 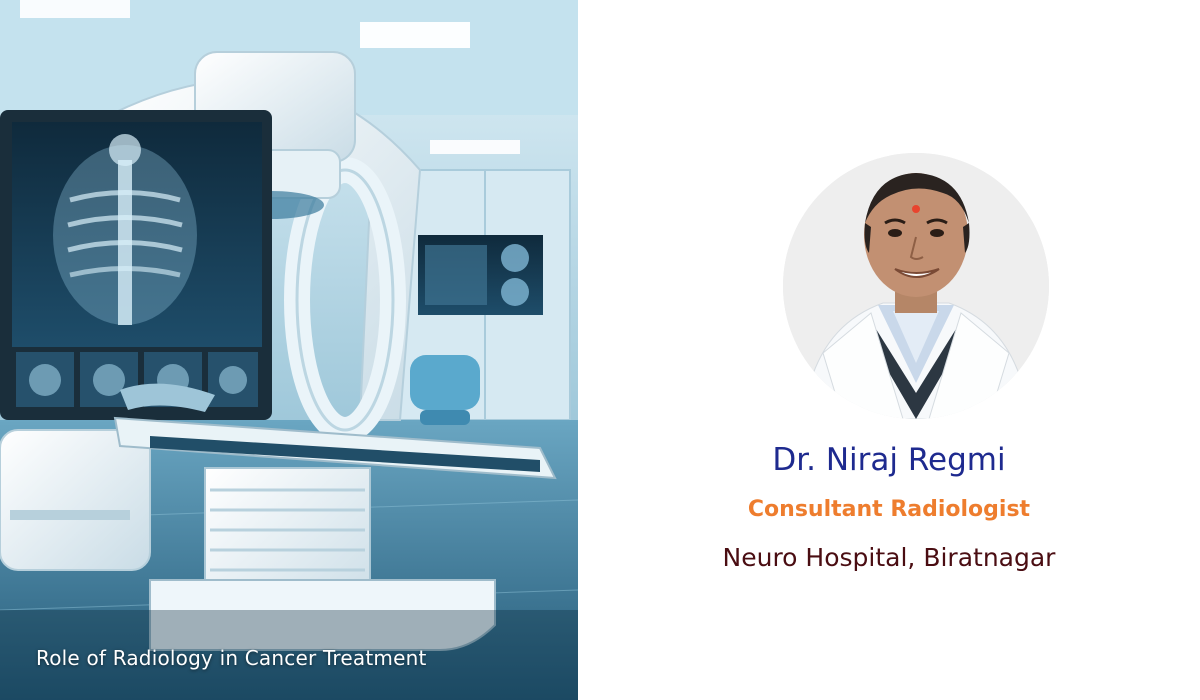 I want to click on doctor-name: Dr. Niraj Regmi, so click(x=889, y=460).